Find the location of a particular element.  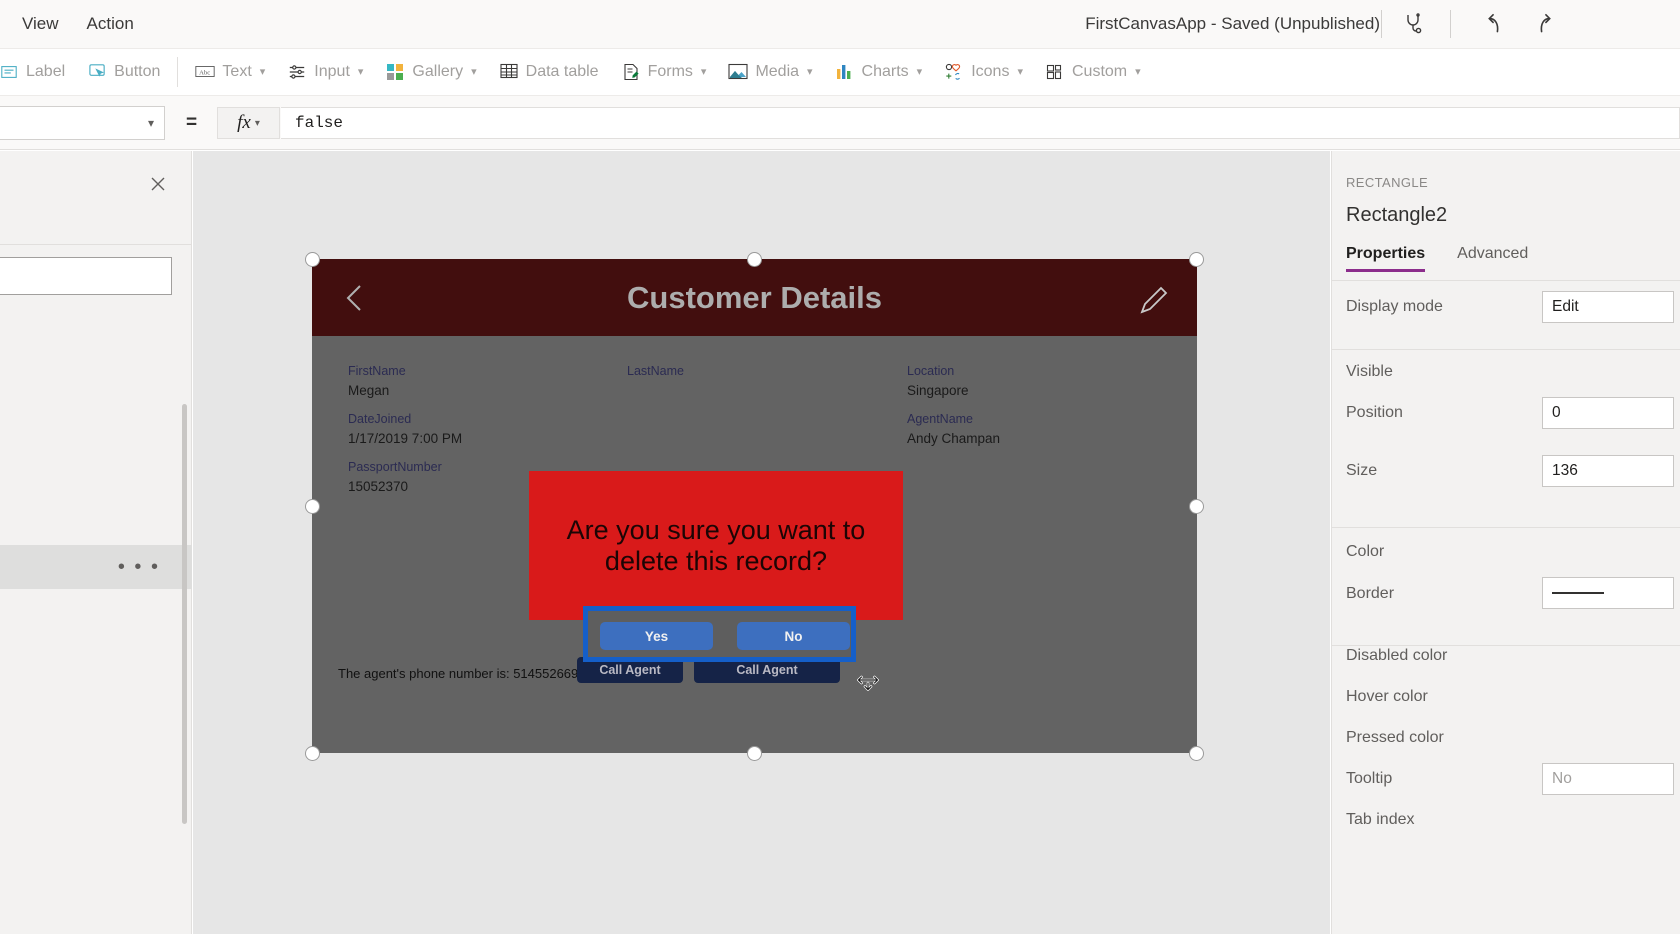

tab-advanced: Advanced is located at coordinates (1492, 258).